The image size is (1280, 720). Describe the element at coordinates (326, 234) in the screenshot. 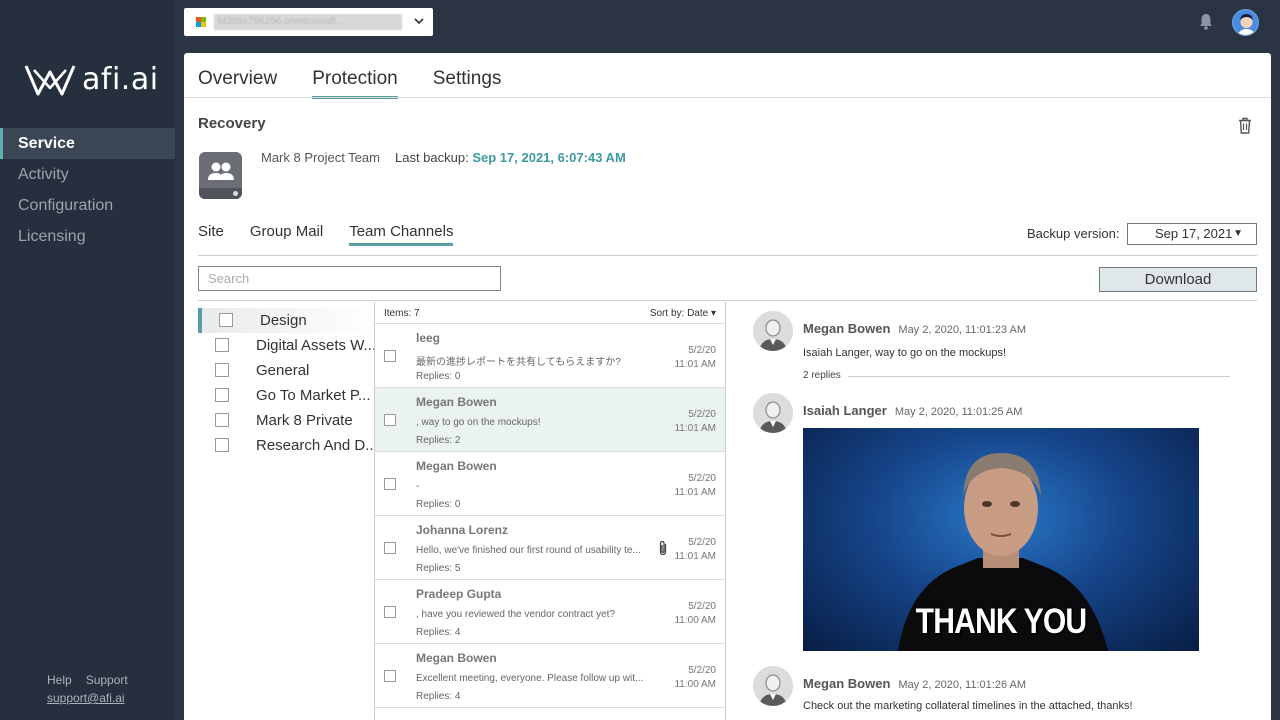

I see `sub-tabs: Site Group Mail Team Channels` at that location.